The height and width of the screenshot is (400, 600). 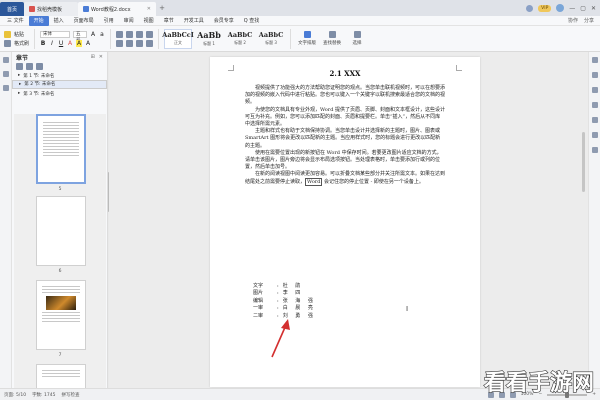 What do you see at coordinates (15, 21) in the screenshot?
I see `menu-file: 三 文件` at bounding box center [15, 21].